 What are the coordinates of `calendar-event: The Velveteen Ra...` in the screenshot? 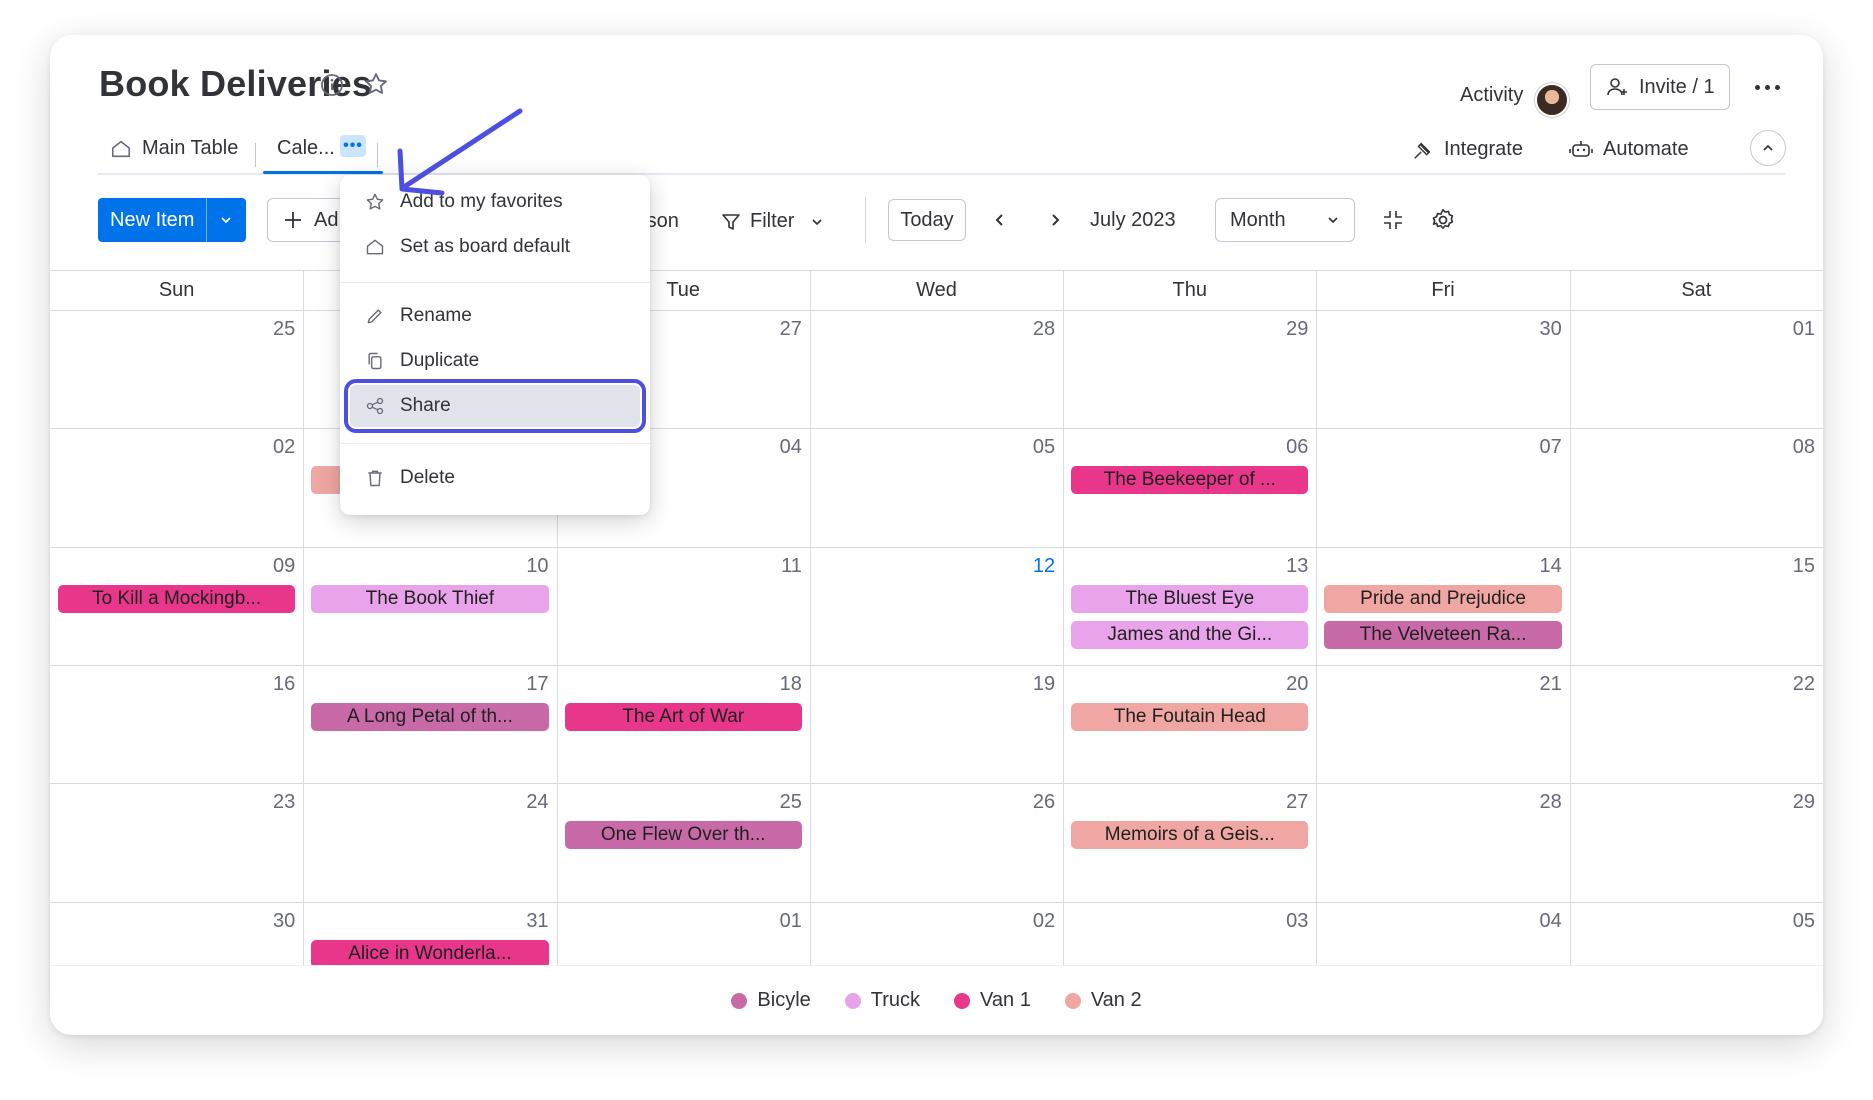 It's located at (1443, 634).